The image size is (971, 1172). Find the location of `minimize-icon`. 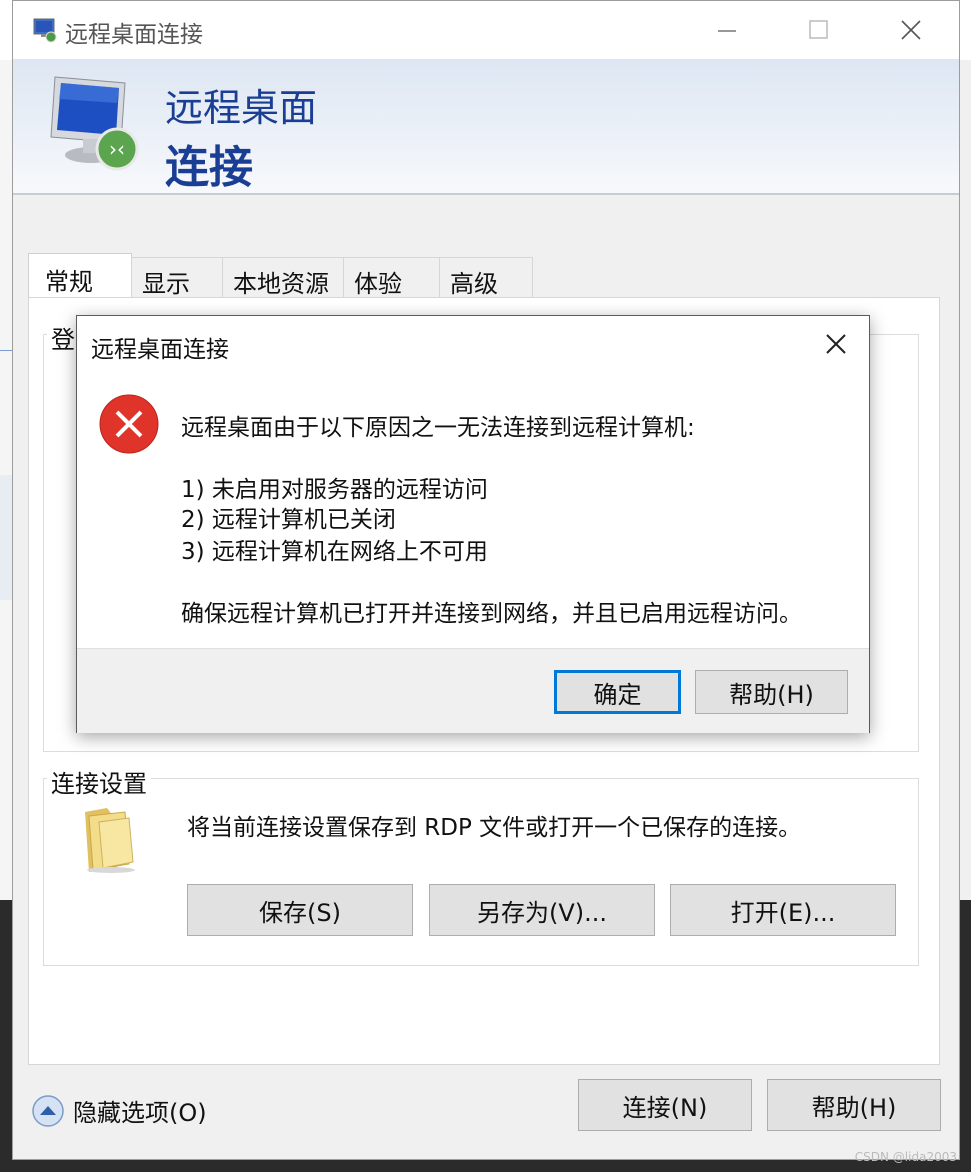

minimize-icon is located at coordinates (727, 31).